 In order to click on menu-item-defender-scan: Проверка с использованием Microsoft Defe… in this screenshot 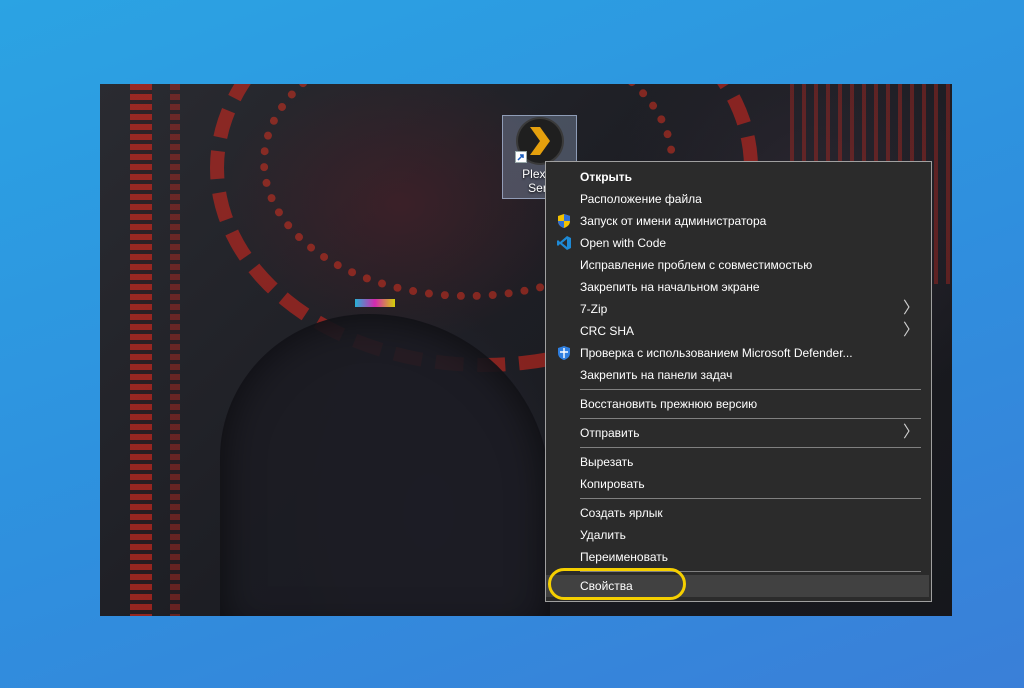, I will do `click(738, 353)`.